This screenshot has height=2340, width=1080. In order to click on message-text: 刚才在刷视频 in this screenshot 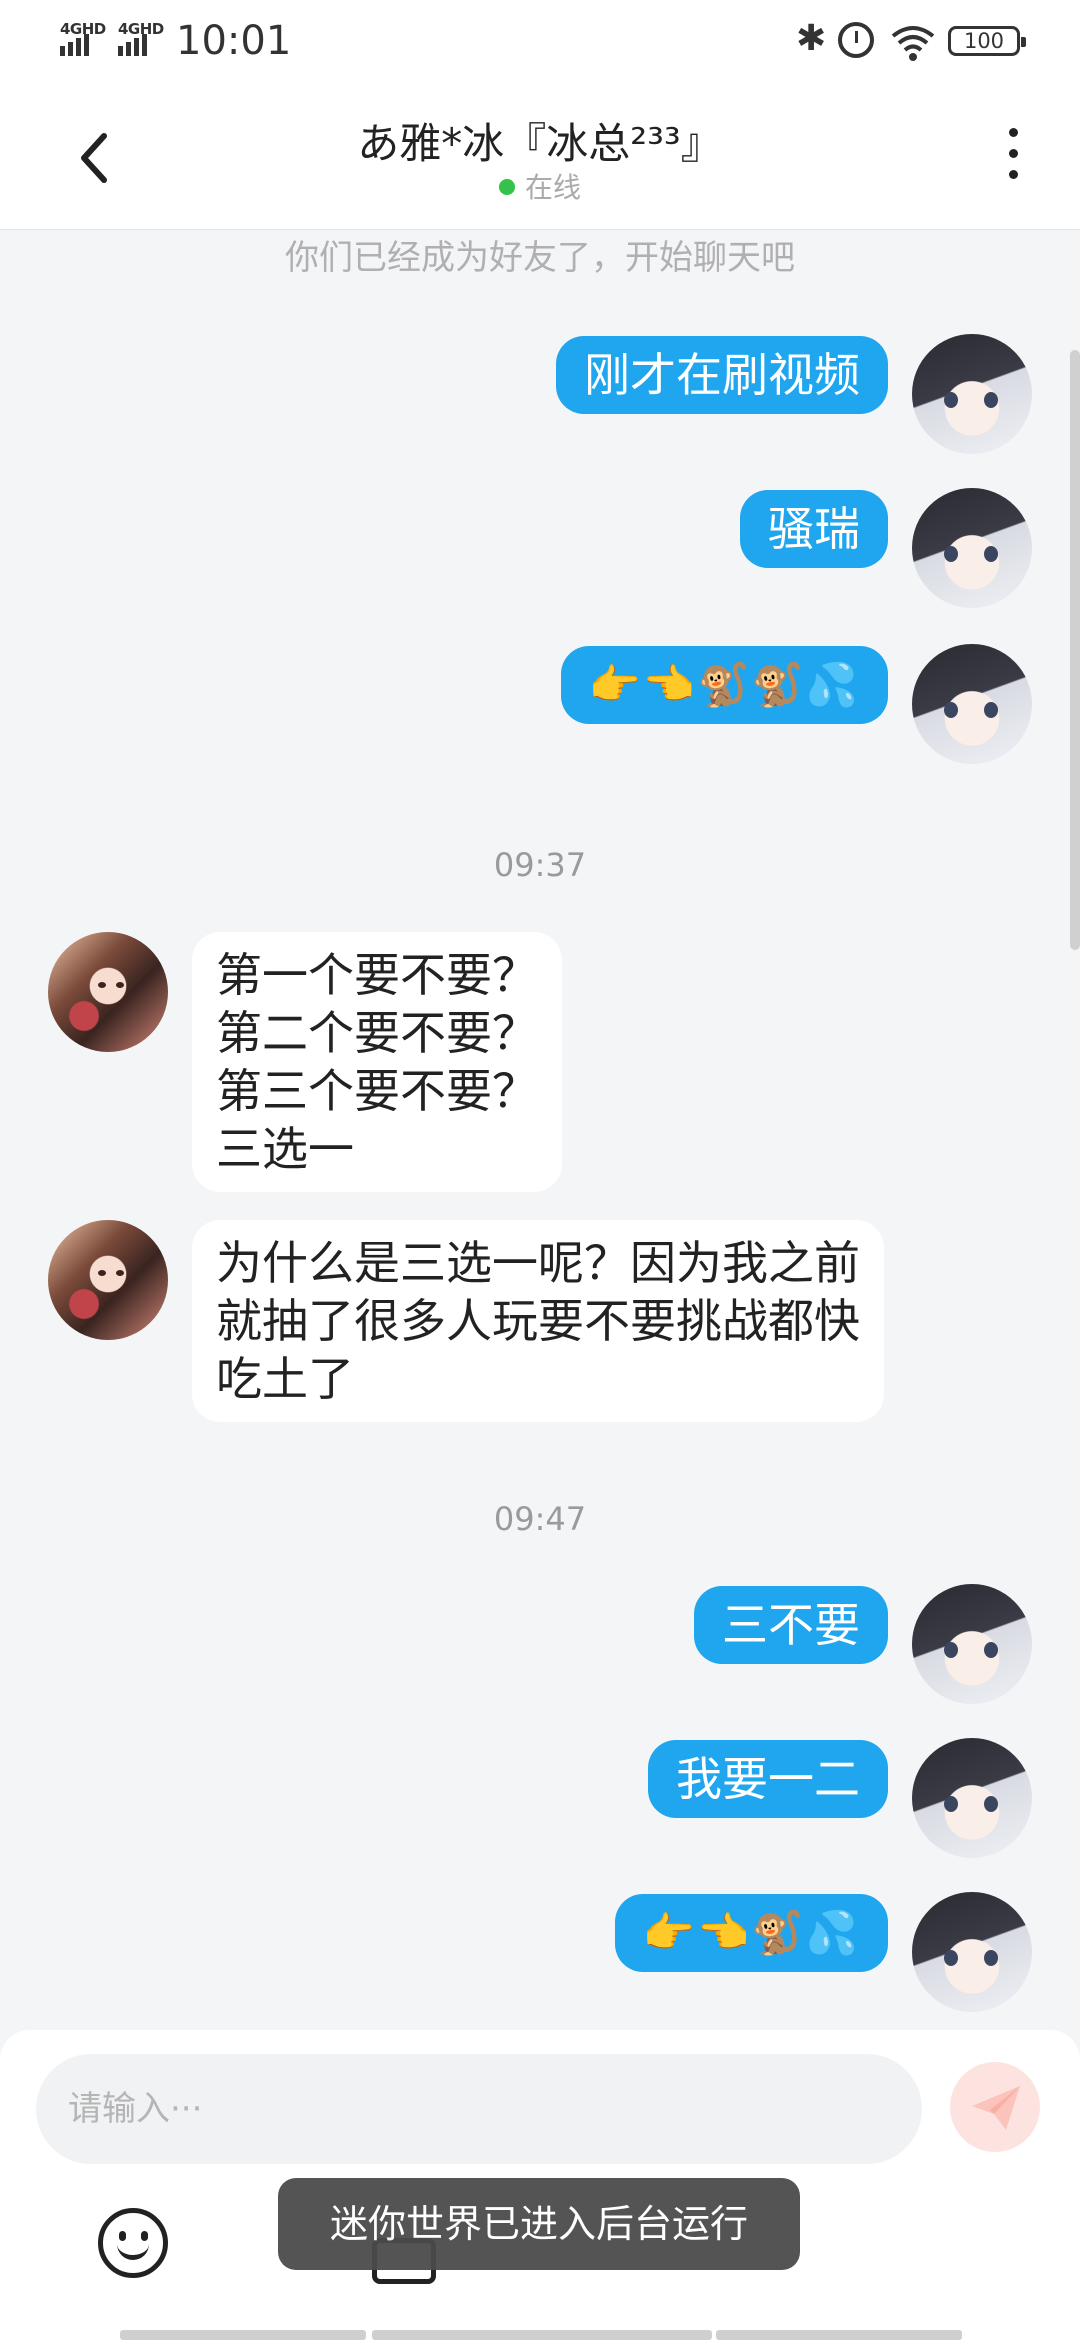, I will do `click(722, 375)`.